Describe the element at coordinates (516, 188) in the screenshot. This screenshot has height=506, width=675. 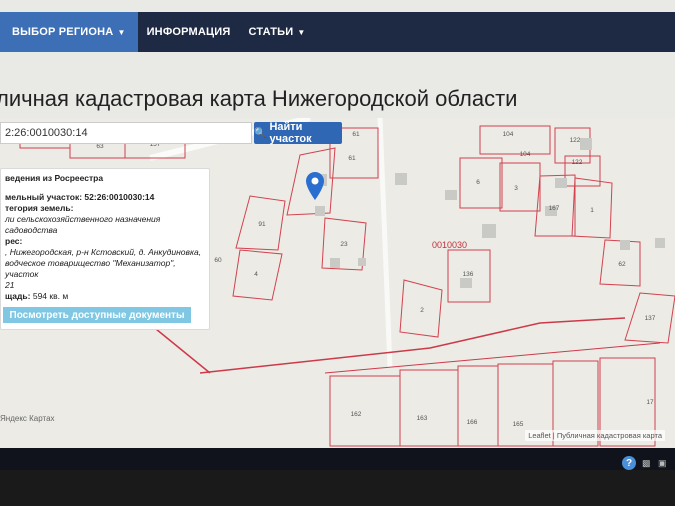
I see `parcel-label: 3` at that location.